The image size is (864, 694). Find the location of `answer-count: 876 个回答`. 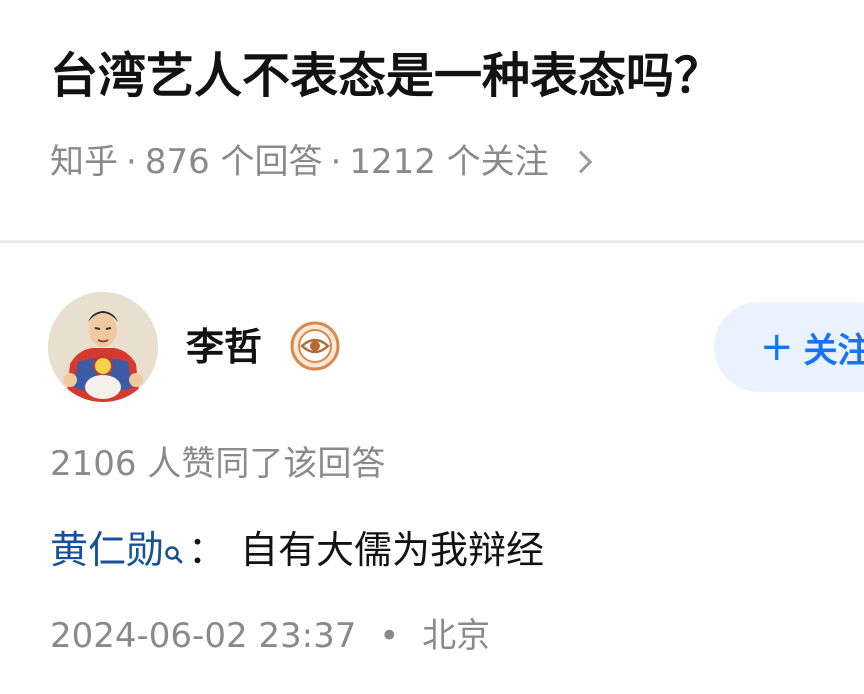

answer-count: 876 个回答 is located at coordinates (233, 162).